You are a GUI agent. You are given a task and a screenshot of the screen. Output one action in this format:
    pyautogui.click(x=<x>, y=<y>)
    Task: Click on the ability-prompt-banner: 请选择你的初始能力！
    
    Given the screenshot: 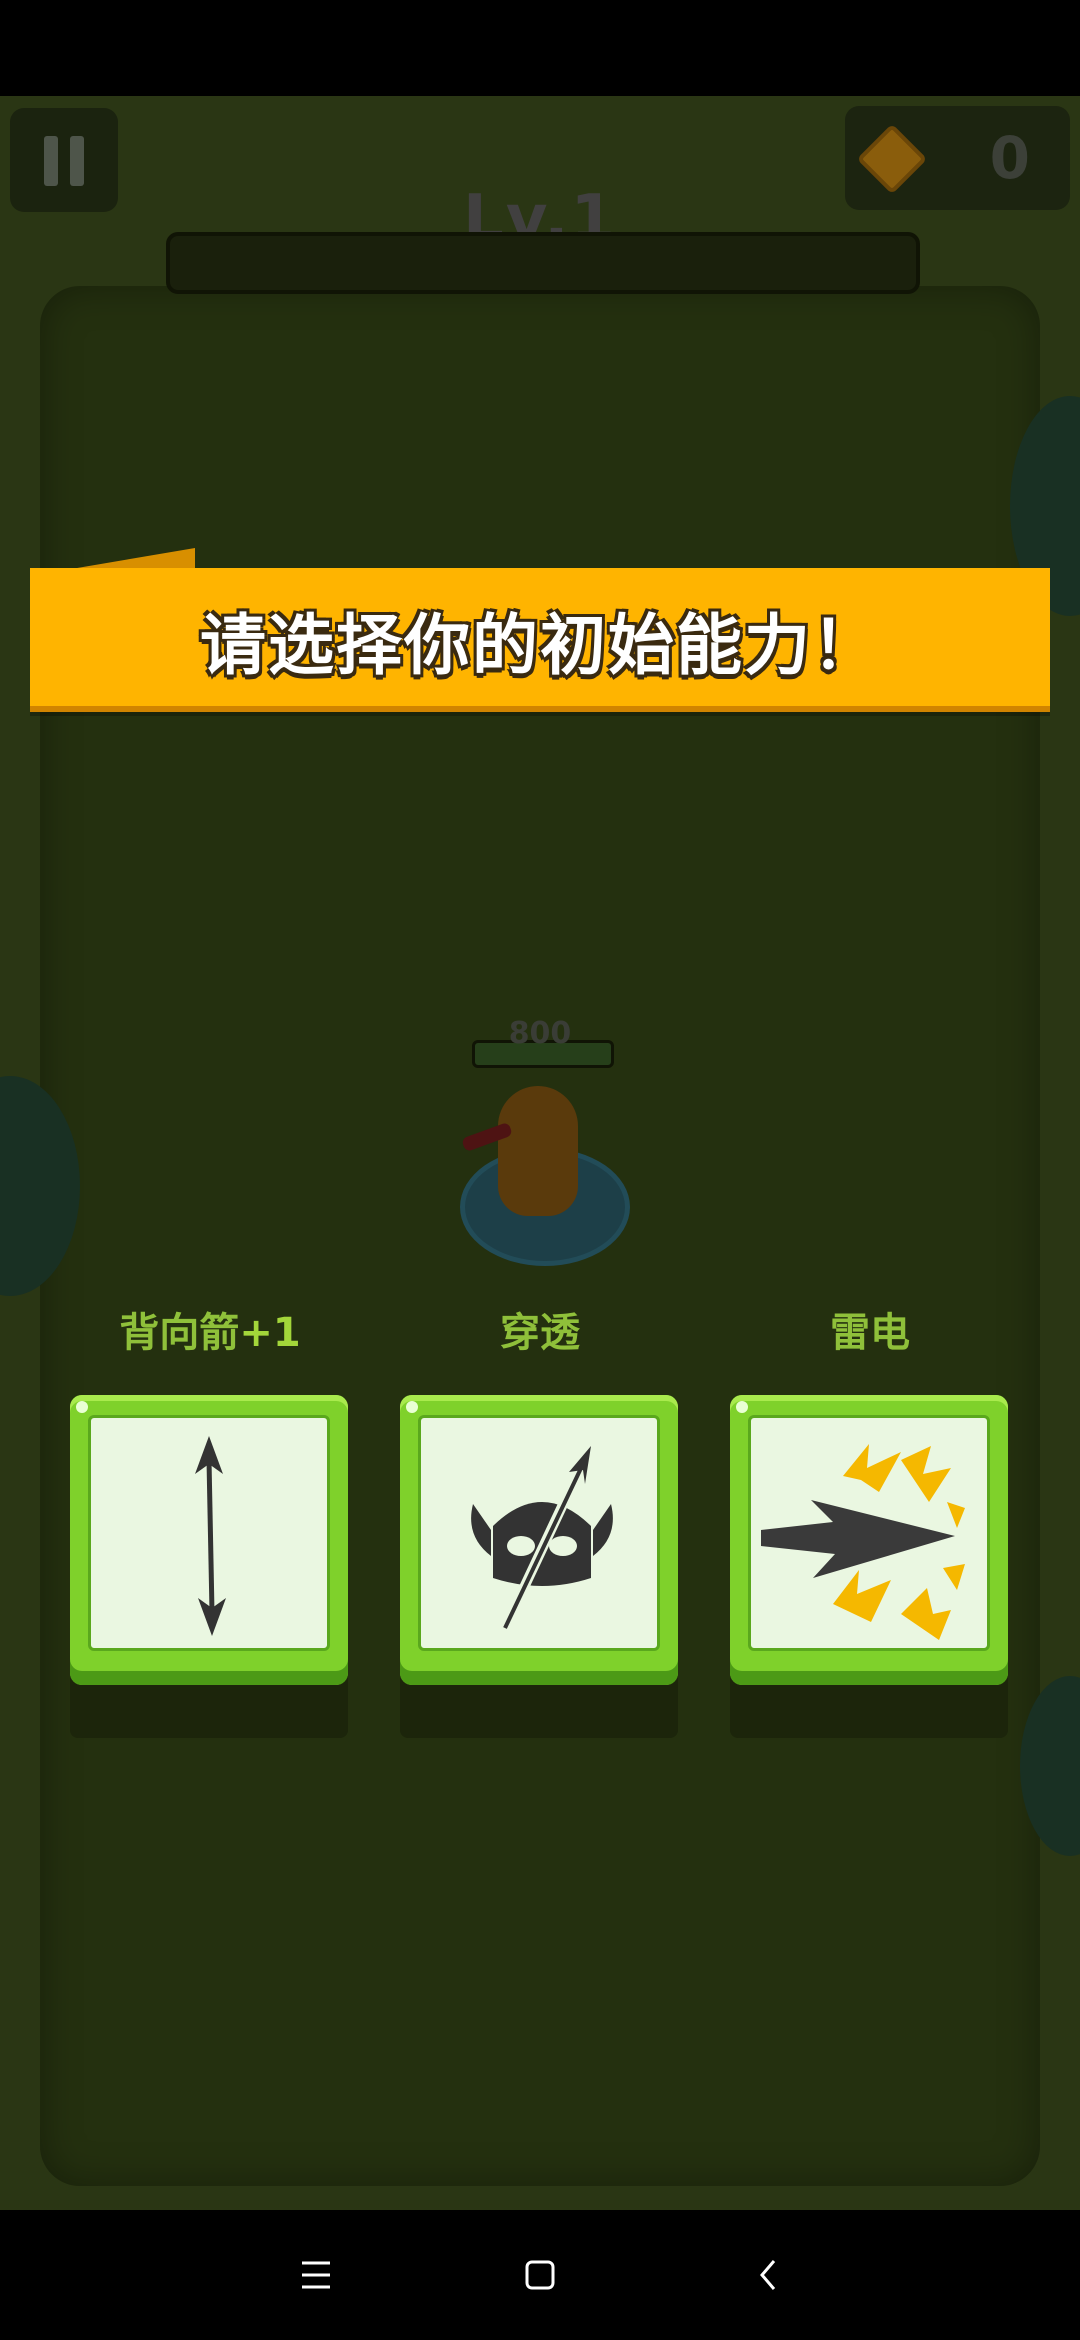 What is the action you would take?
    pyautogui.click(x=540, y=640)
    